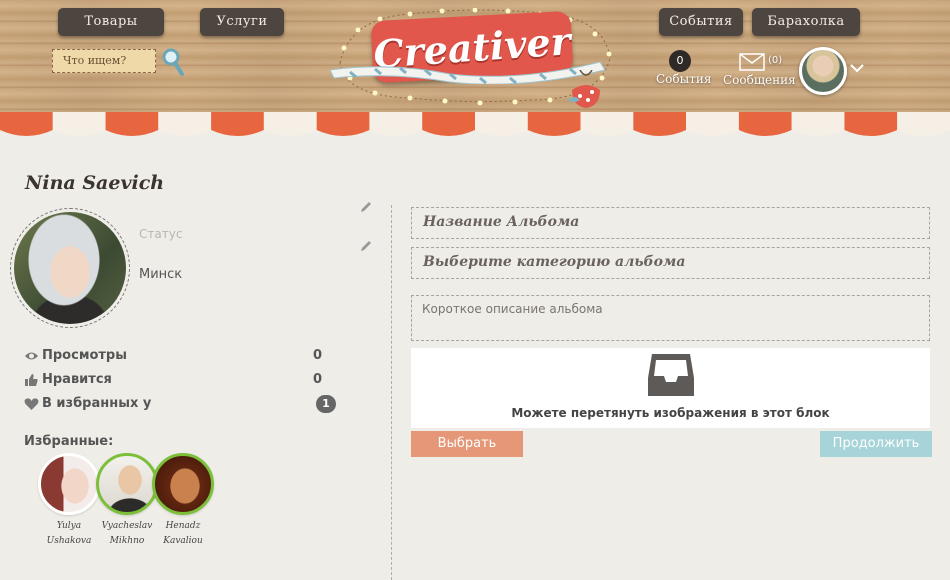  Describe the element at coordinates (670, 223) in the screenshot. I see `album-name-input: Название Альбома` at that location.